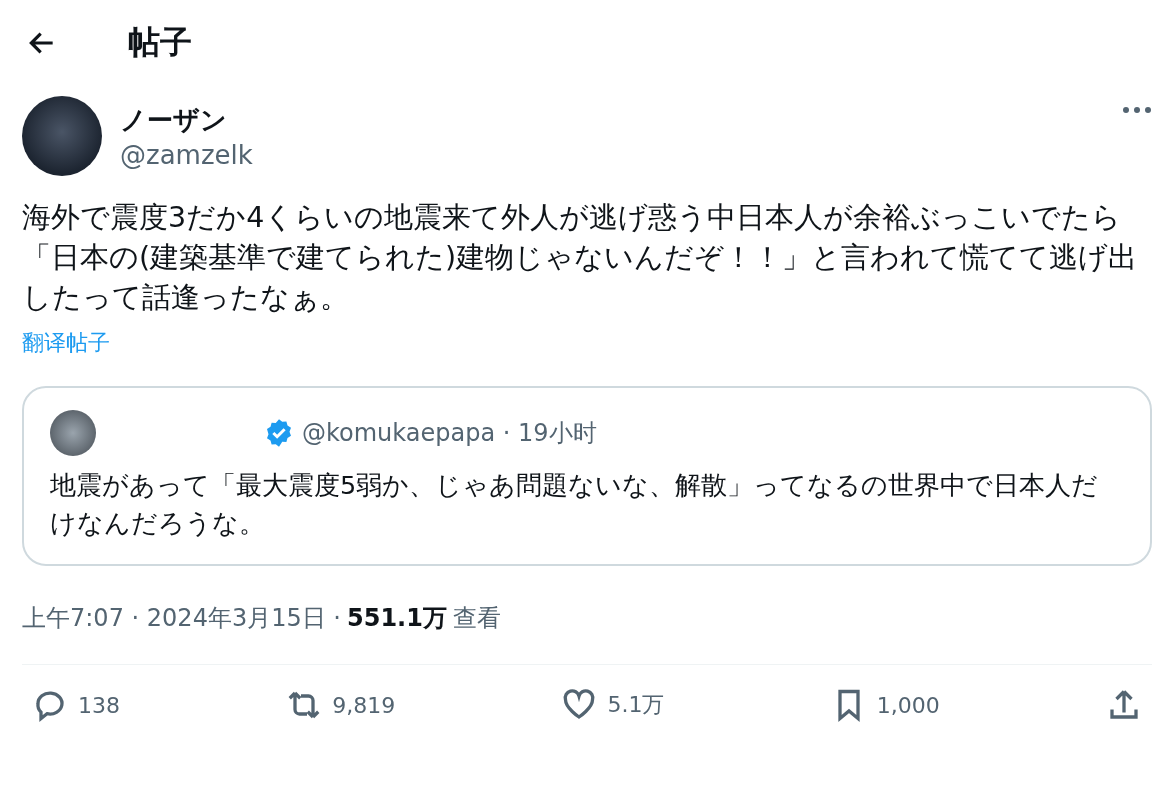 The image size is (1174, 798). I want to click on repost-button: 9,819, so click(341, 705).